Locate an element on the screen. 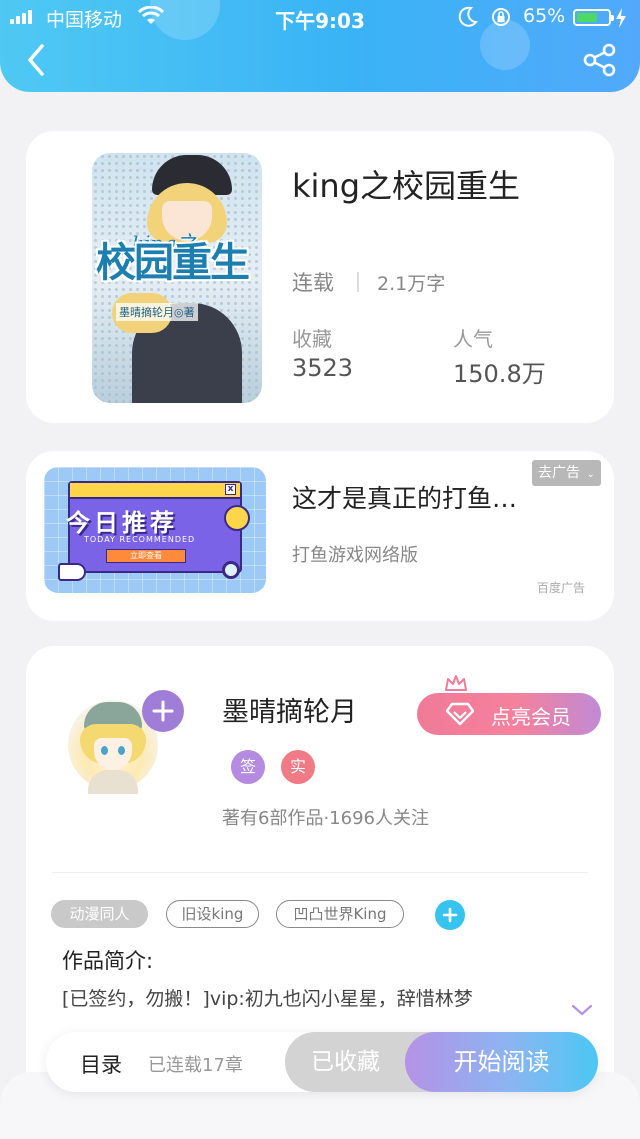 This screenshot has height=1139, width=640. signed-badge-text: 签 is located at coordinates (247, 766).